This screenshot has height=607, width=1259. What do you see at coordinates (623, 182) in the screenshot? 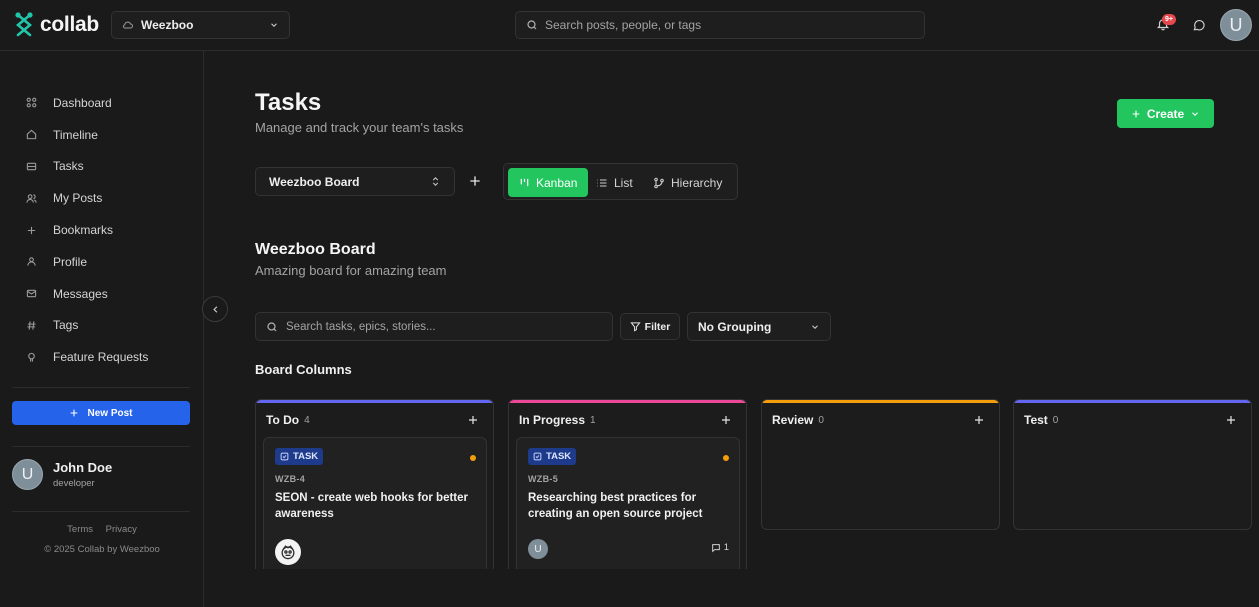
I see `view-list-label: List` at bounding box center [623, 182].